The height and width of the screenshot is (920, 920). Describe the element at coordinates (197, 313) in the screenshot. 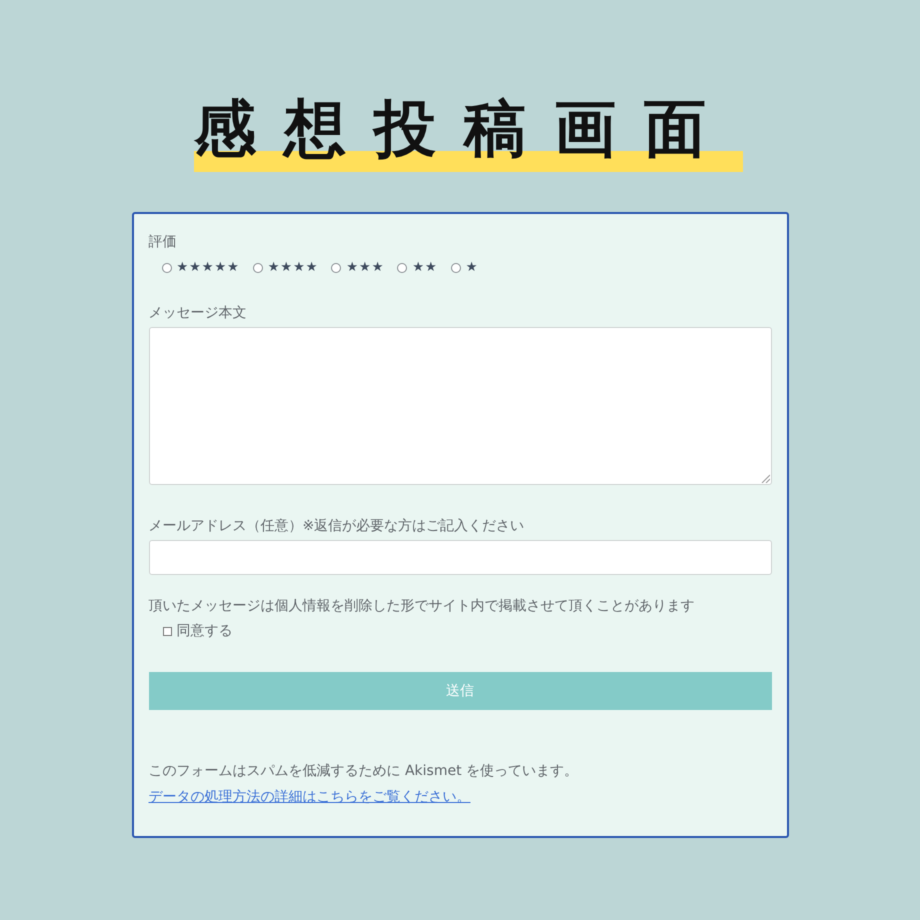

I see `message-label: メッセージ本文` at that location.